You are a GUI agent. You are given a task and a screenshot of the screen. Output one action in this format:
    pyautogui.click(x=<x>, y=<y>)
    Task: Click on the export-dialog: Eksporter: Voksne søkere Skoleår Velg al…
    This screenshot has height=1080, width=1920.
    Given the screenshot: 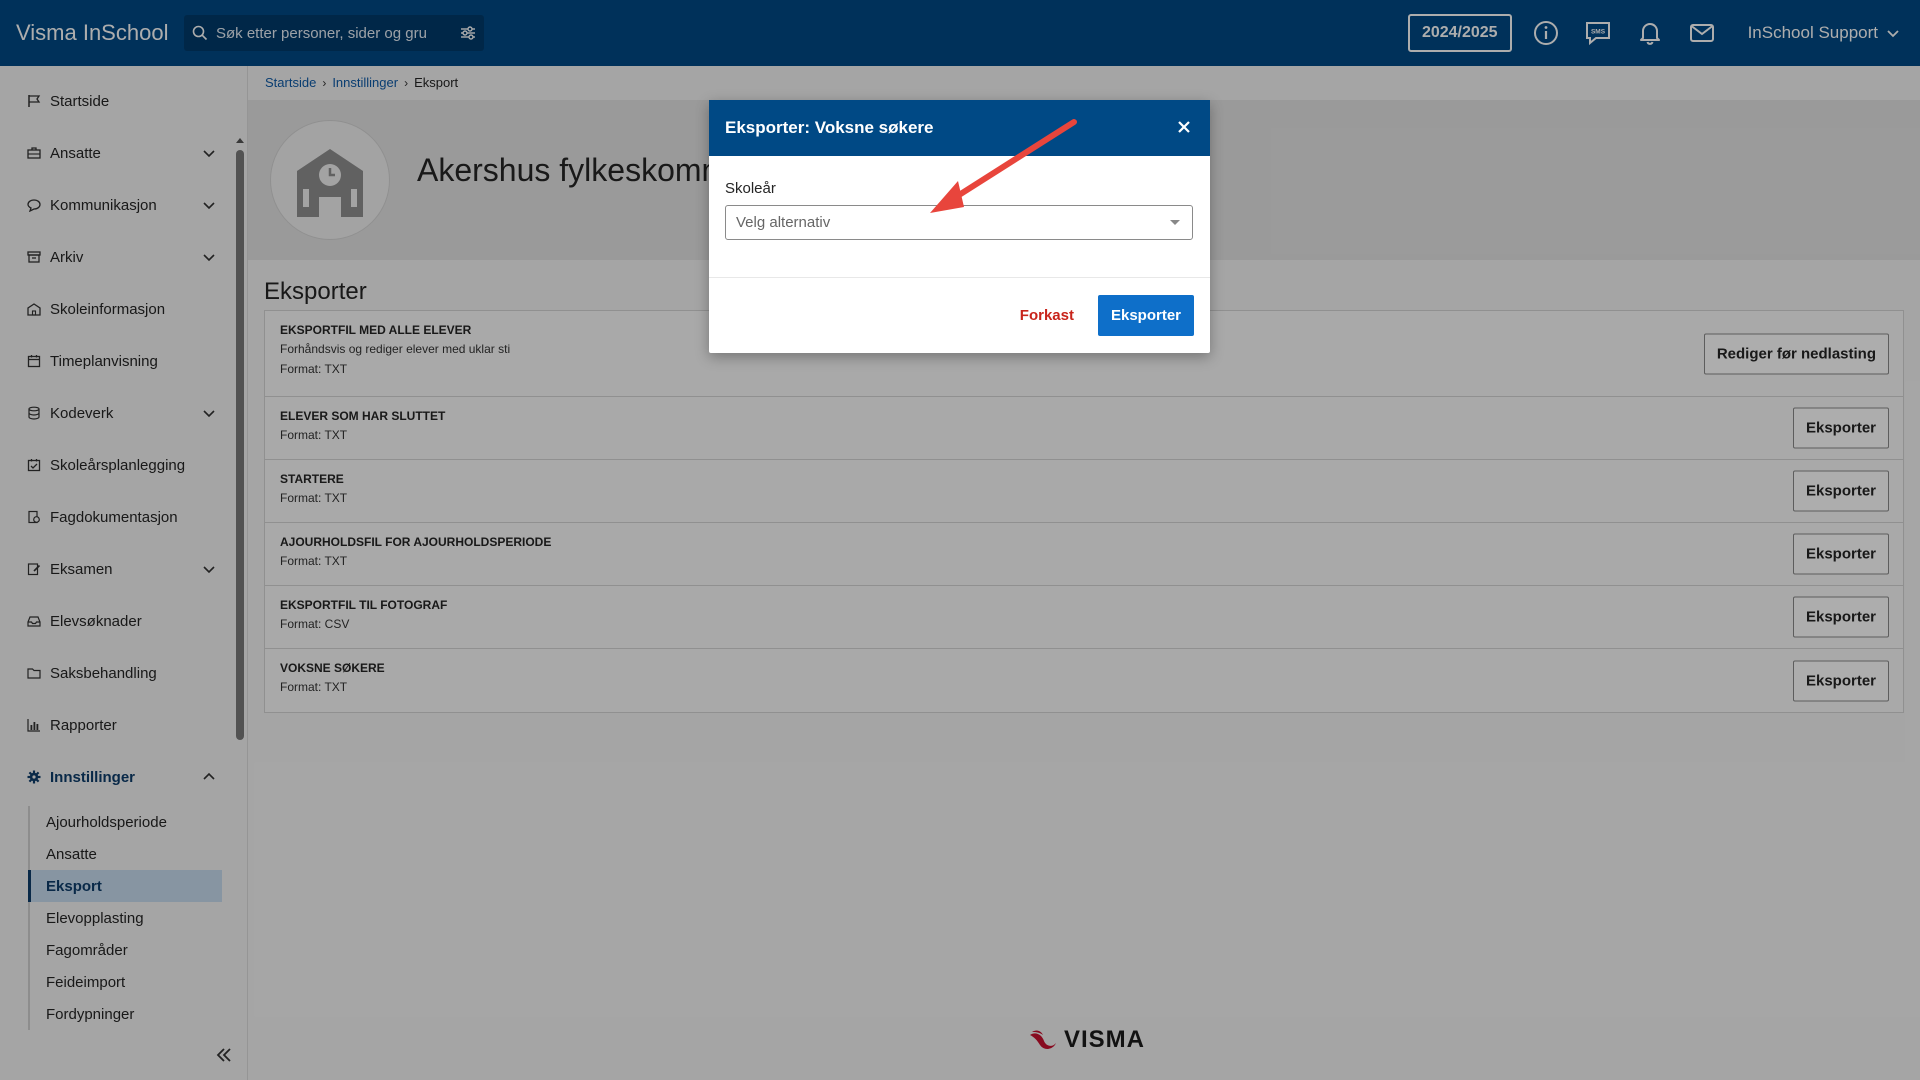 What is the action you would take?
    pyautogui.click(x=959, y=226)
    